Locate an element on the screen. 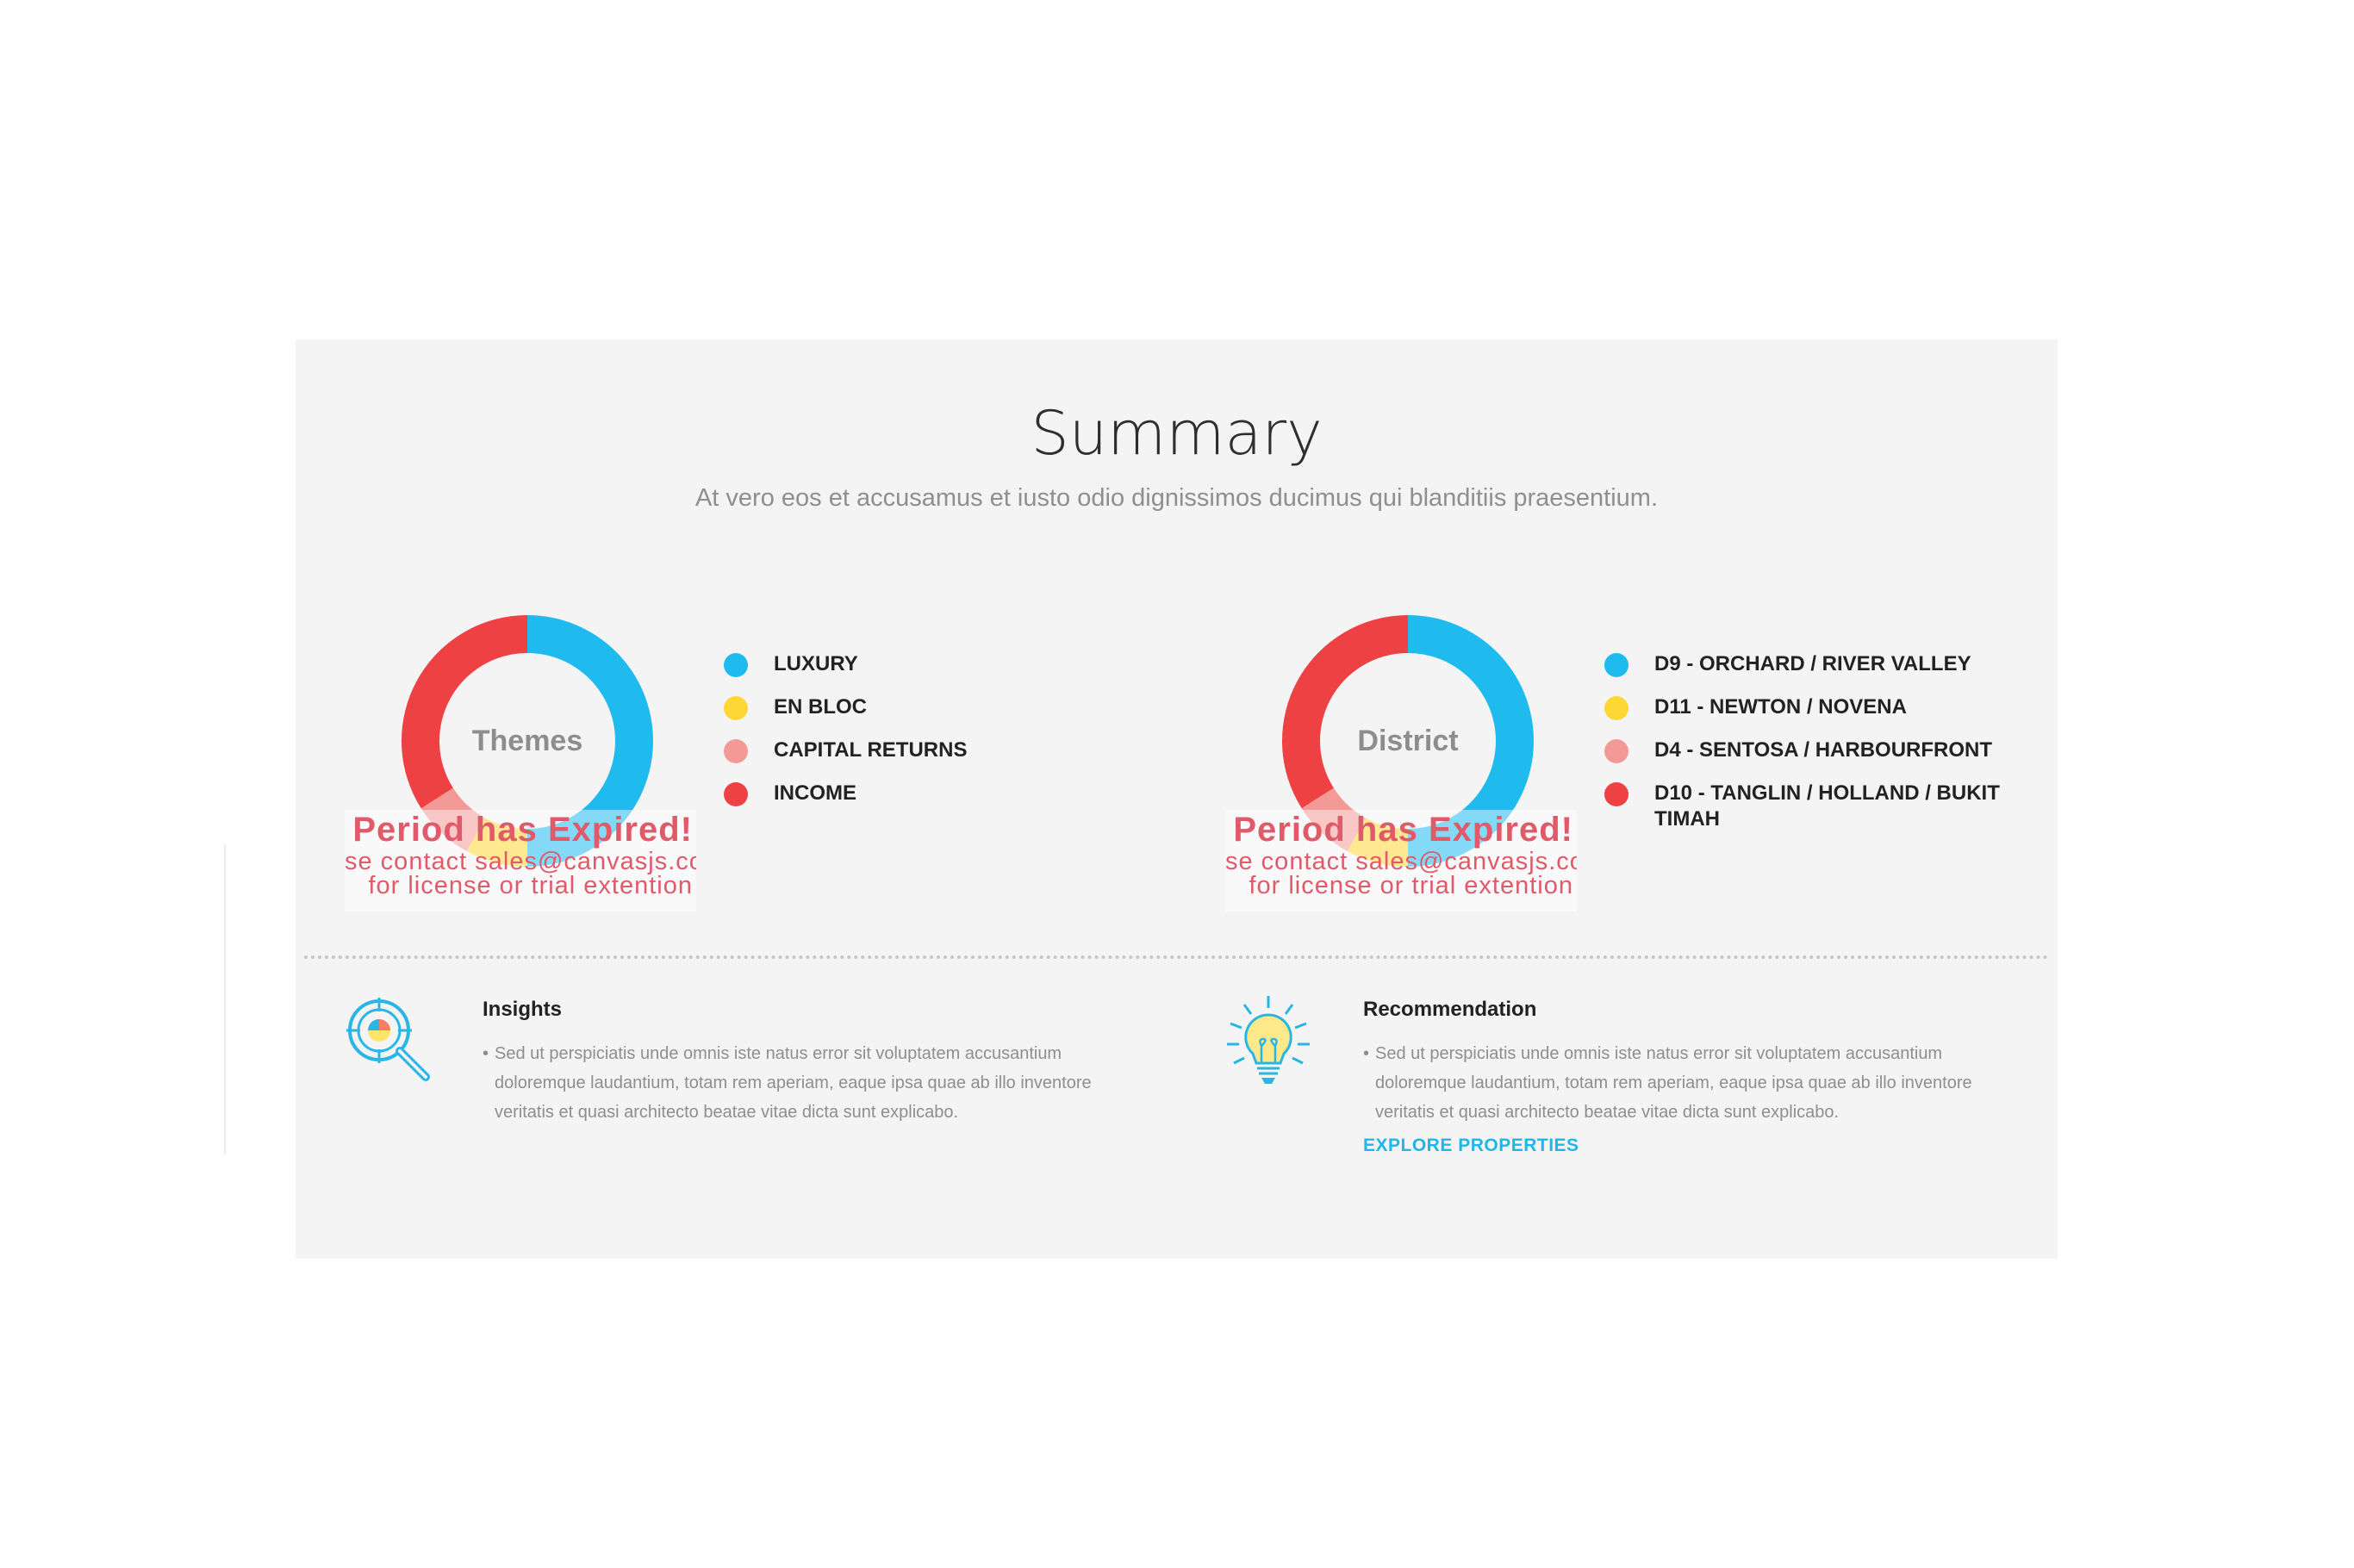  insights-heading: Insights is located at coordinates (523, 1010).